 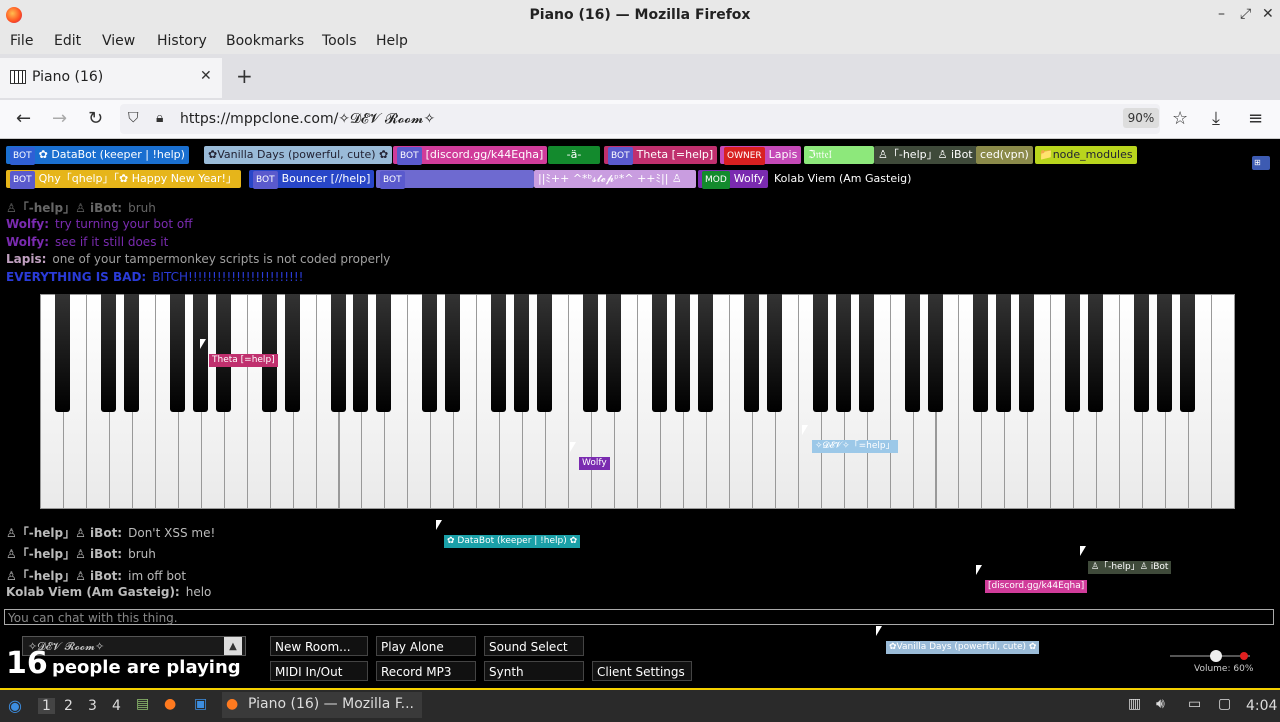 I want to click on lock-icon: 🔒︎, so click(x=159, y=118).